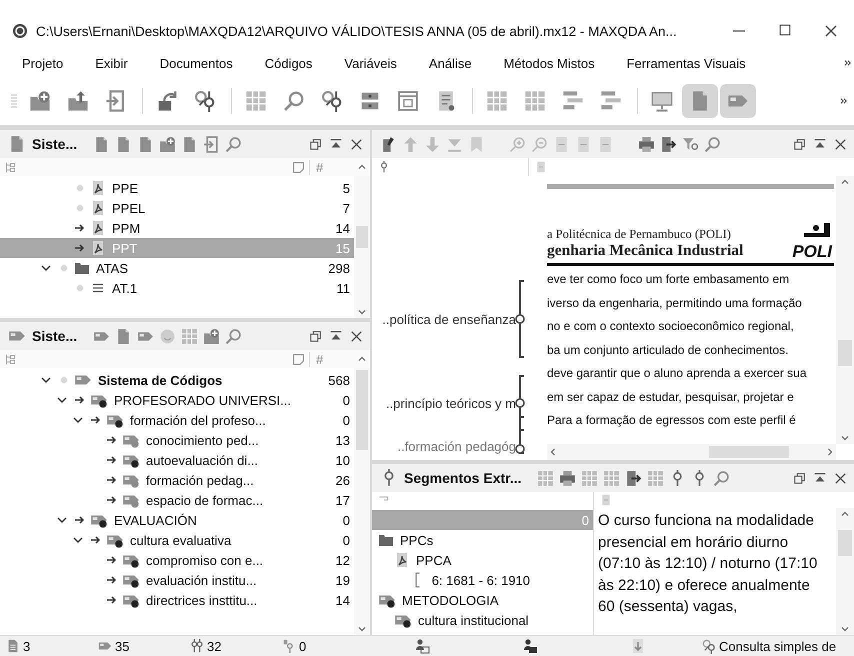  I want to click on tree-item: PPEL 7, so click(177, 208).